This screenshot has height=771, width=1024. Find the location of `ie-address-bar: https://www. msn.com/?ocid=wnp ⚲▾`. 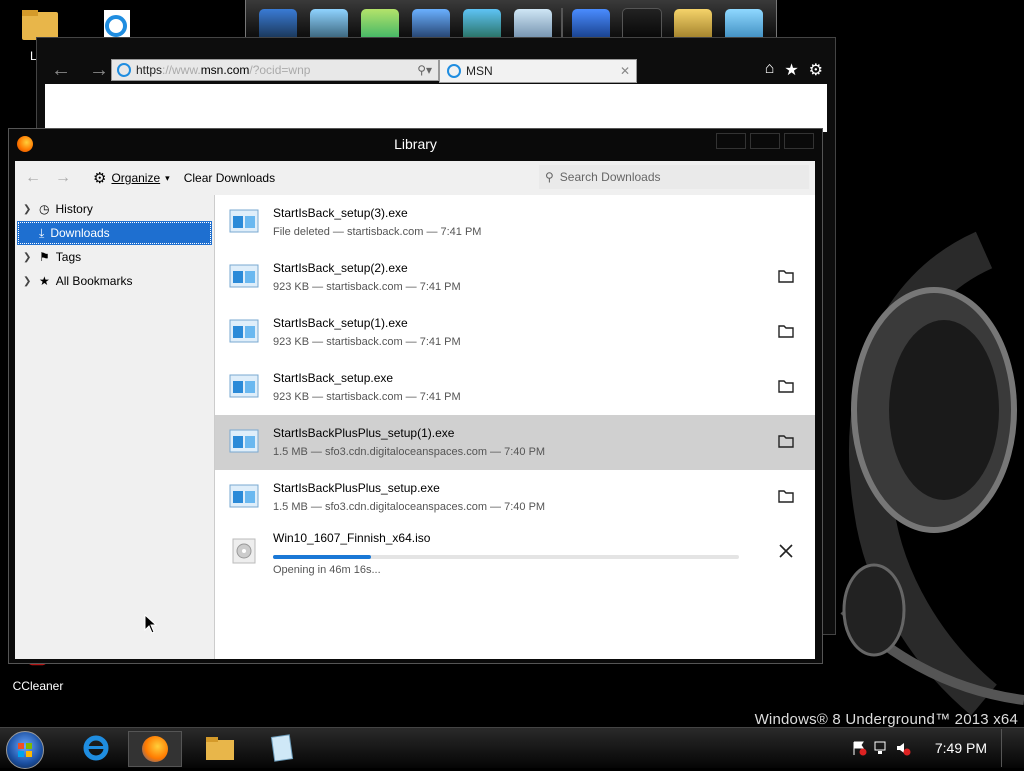

ie-address-bar: https://www. msn.com/?ocid=wnp ⚲▾ is located at coordinates (275, 70).